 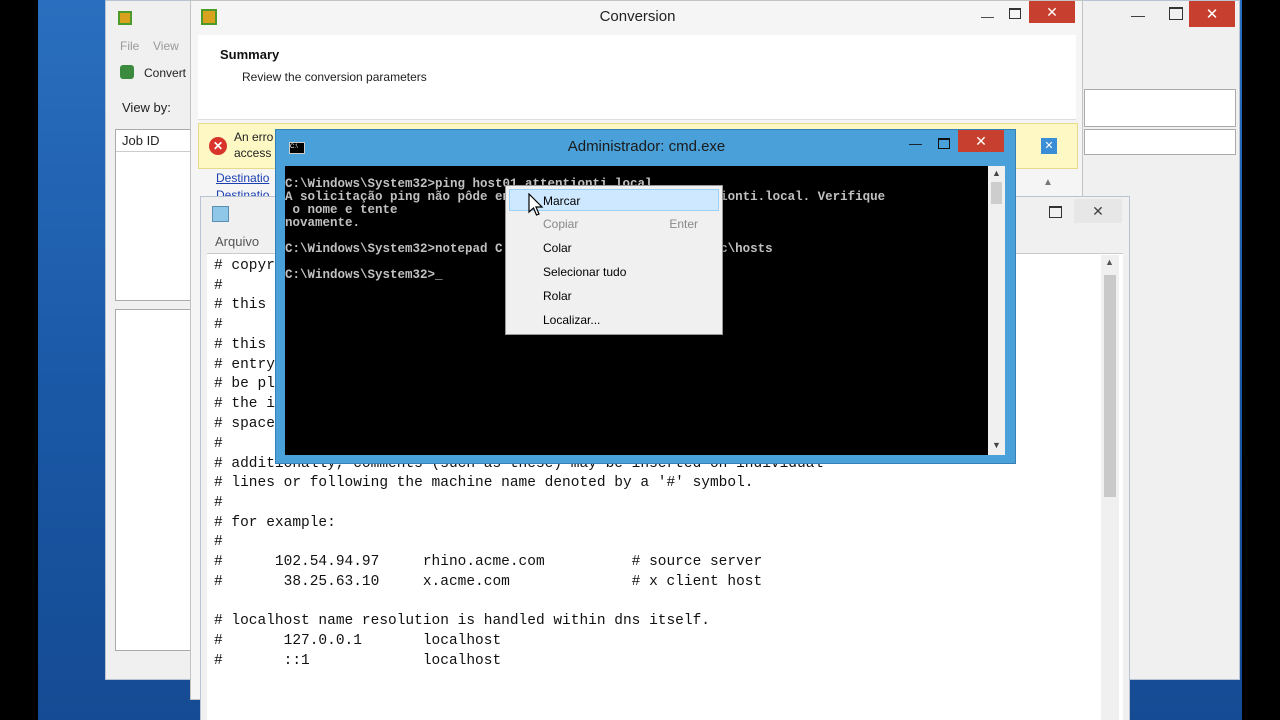 I want to click on notepad-menu-file: Arquivo, so click(x=237, y=241).